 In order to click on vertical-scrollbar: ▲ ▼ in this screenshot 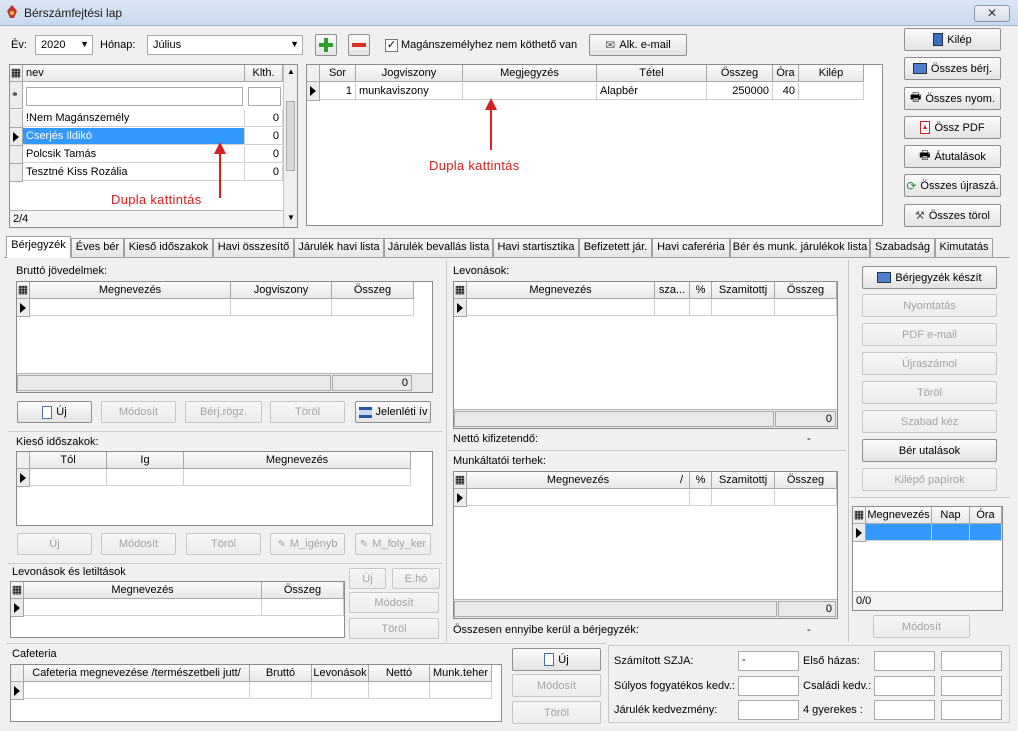, I will do `click(290, 146)`.